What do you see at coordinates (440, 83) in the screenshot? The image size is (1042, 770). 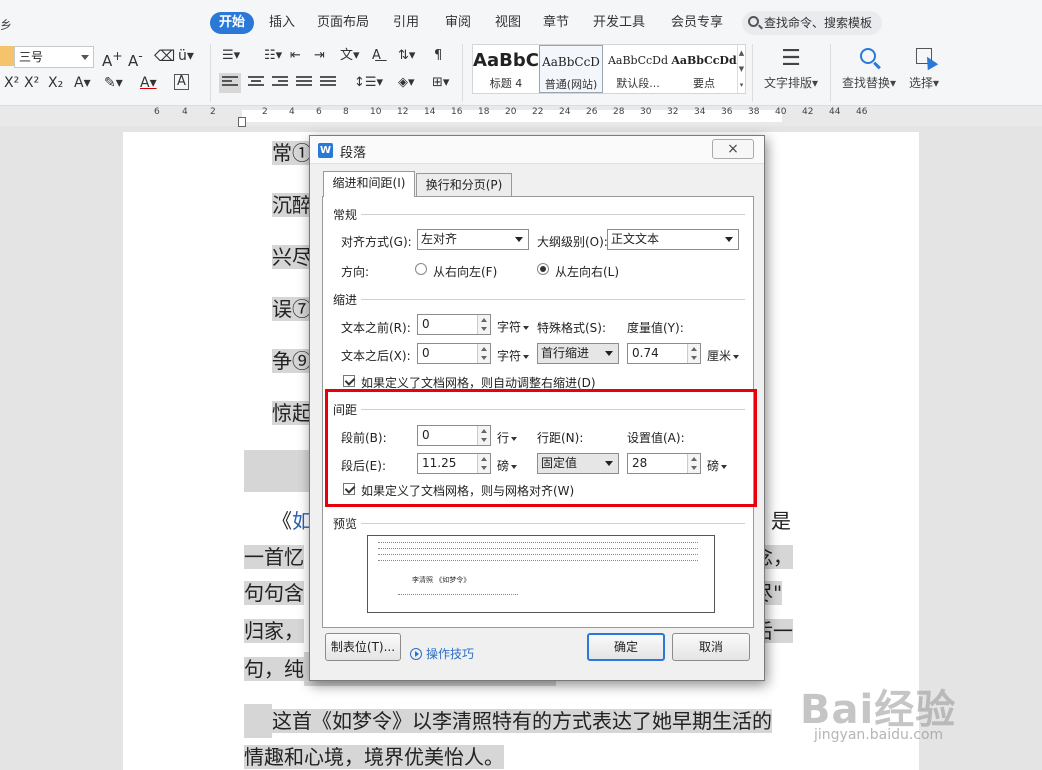 I see `borders-icon: ⊞▾` at bounding box center [440, 83].